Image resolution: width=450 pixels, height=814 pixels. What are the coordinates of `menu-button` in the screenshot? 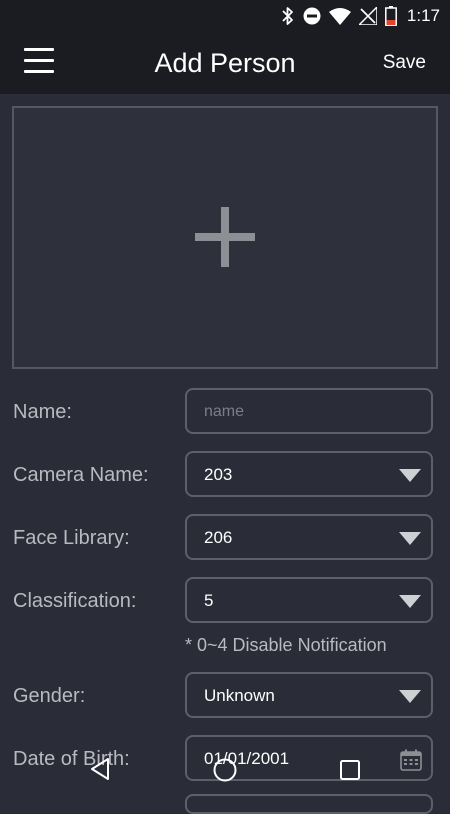 It's located at (40, 62).